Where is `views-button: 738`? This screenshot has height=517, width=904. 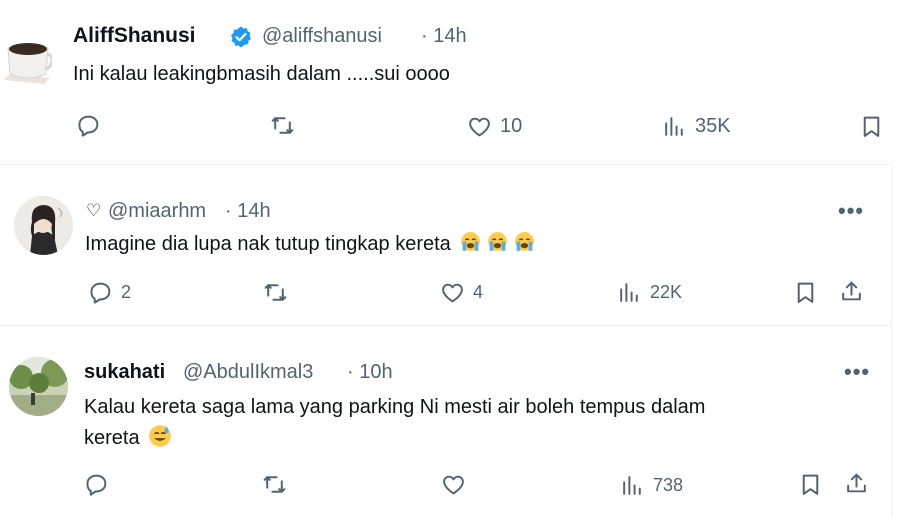 views-button: 738 is located at coordinates (651, 485).